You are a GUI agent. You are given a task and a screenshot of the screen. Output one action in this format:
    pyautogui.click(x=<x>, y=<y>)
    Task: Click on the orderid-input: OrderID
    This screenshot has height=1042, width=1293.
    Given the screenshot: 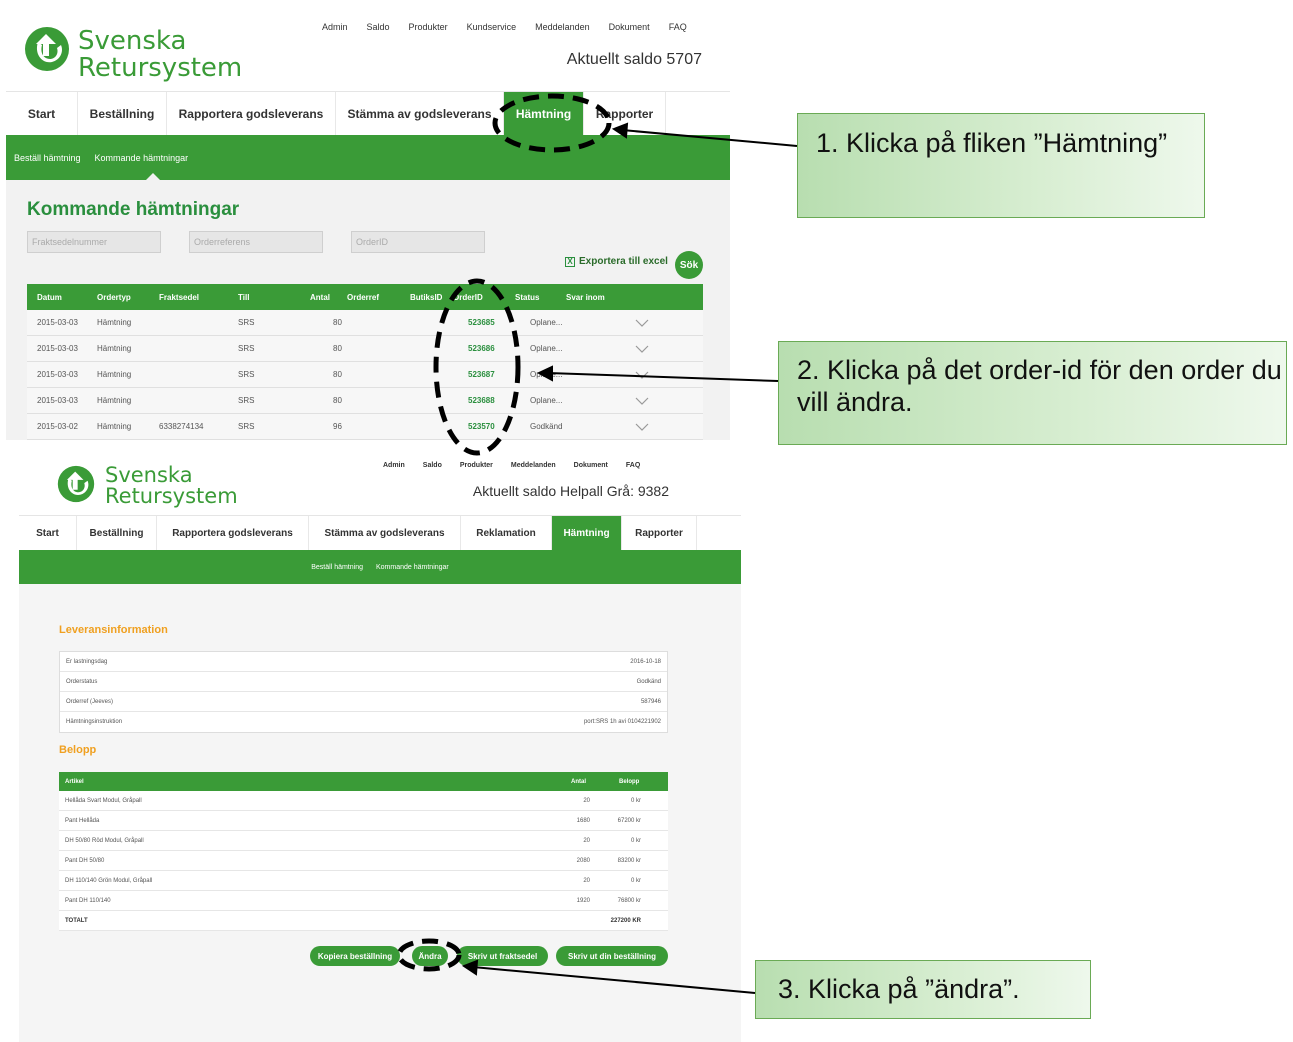 What is the action you would take?
    pyautogui.click(x=418, y=242)
    